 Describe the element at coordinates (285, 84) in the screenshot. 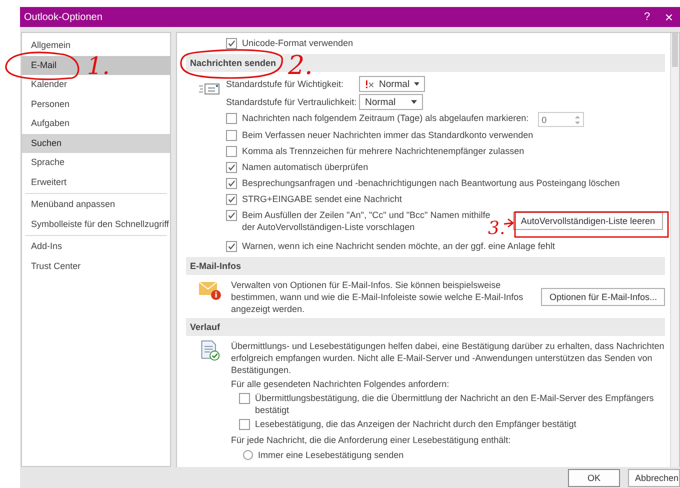

I see `importance-label: Standardstufe für Wichtigkeit:` at that location.